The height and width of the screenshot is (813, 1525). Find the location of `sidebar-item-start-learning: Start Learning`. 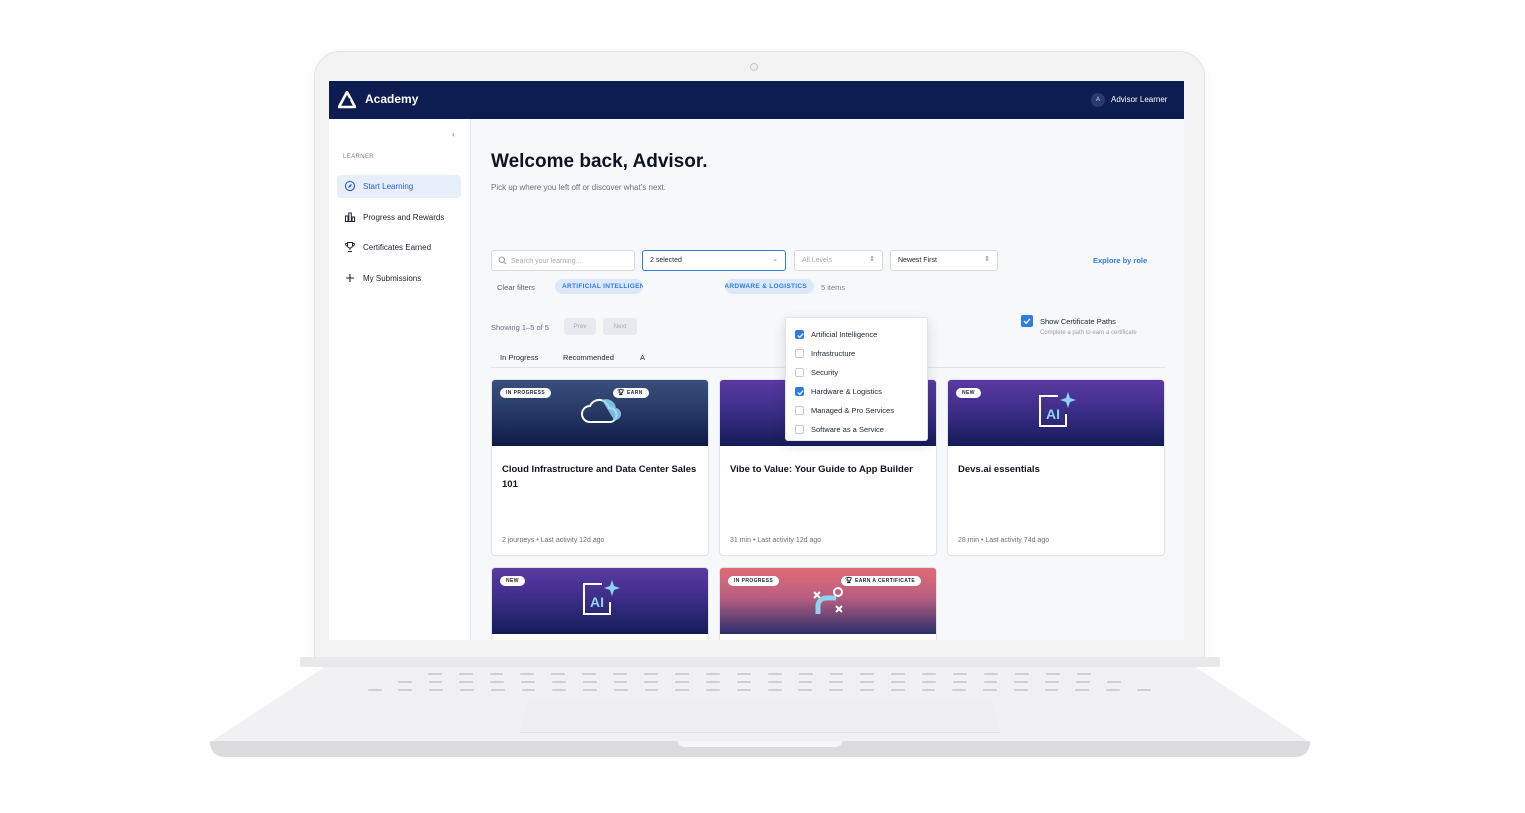

sidebar-item-start-learning: Start Learning is located at coordinates (399, 186).